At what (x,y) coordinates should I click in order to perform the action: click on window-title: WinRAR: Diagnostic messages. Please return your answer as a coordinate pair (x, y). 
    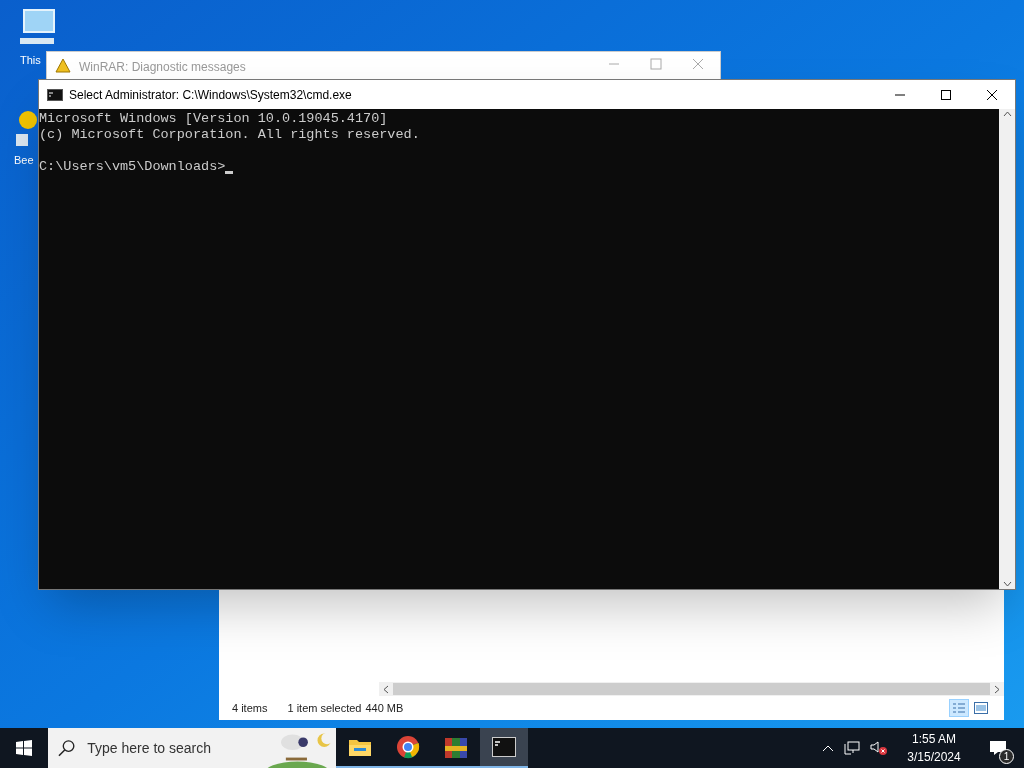
    Looking at the image, I should click on (162, 67).